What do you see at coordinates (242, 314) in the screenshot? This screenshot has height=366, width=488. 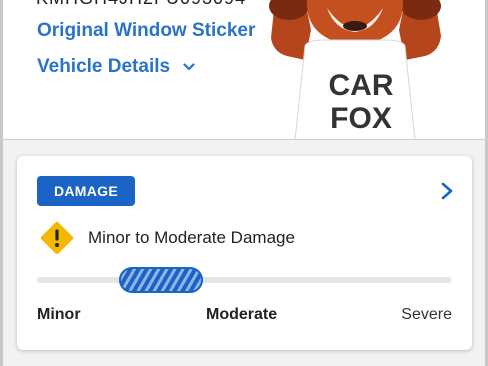 I see `scale-label-moderate: Moderate` at bounding box center [242, 314].